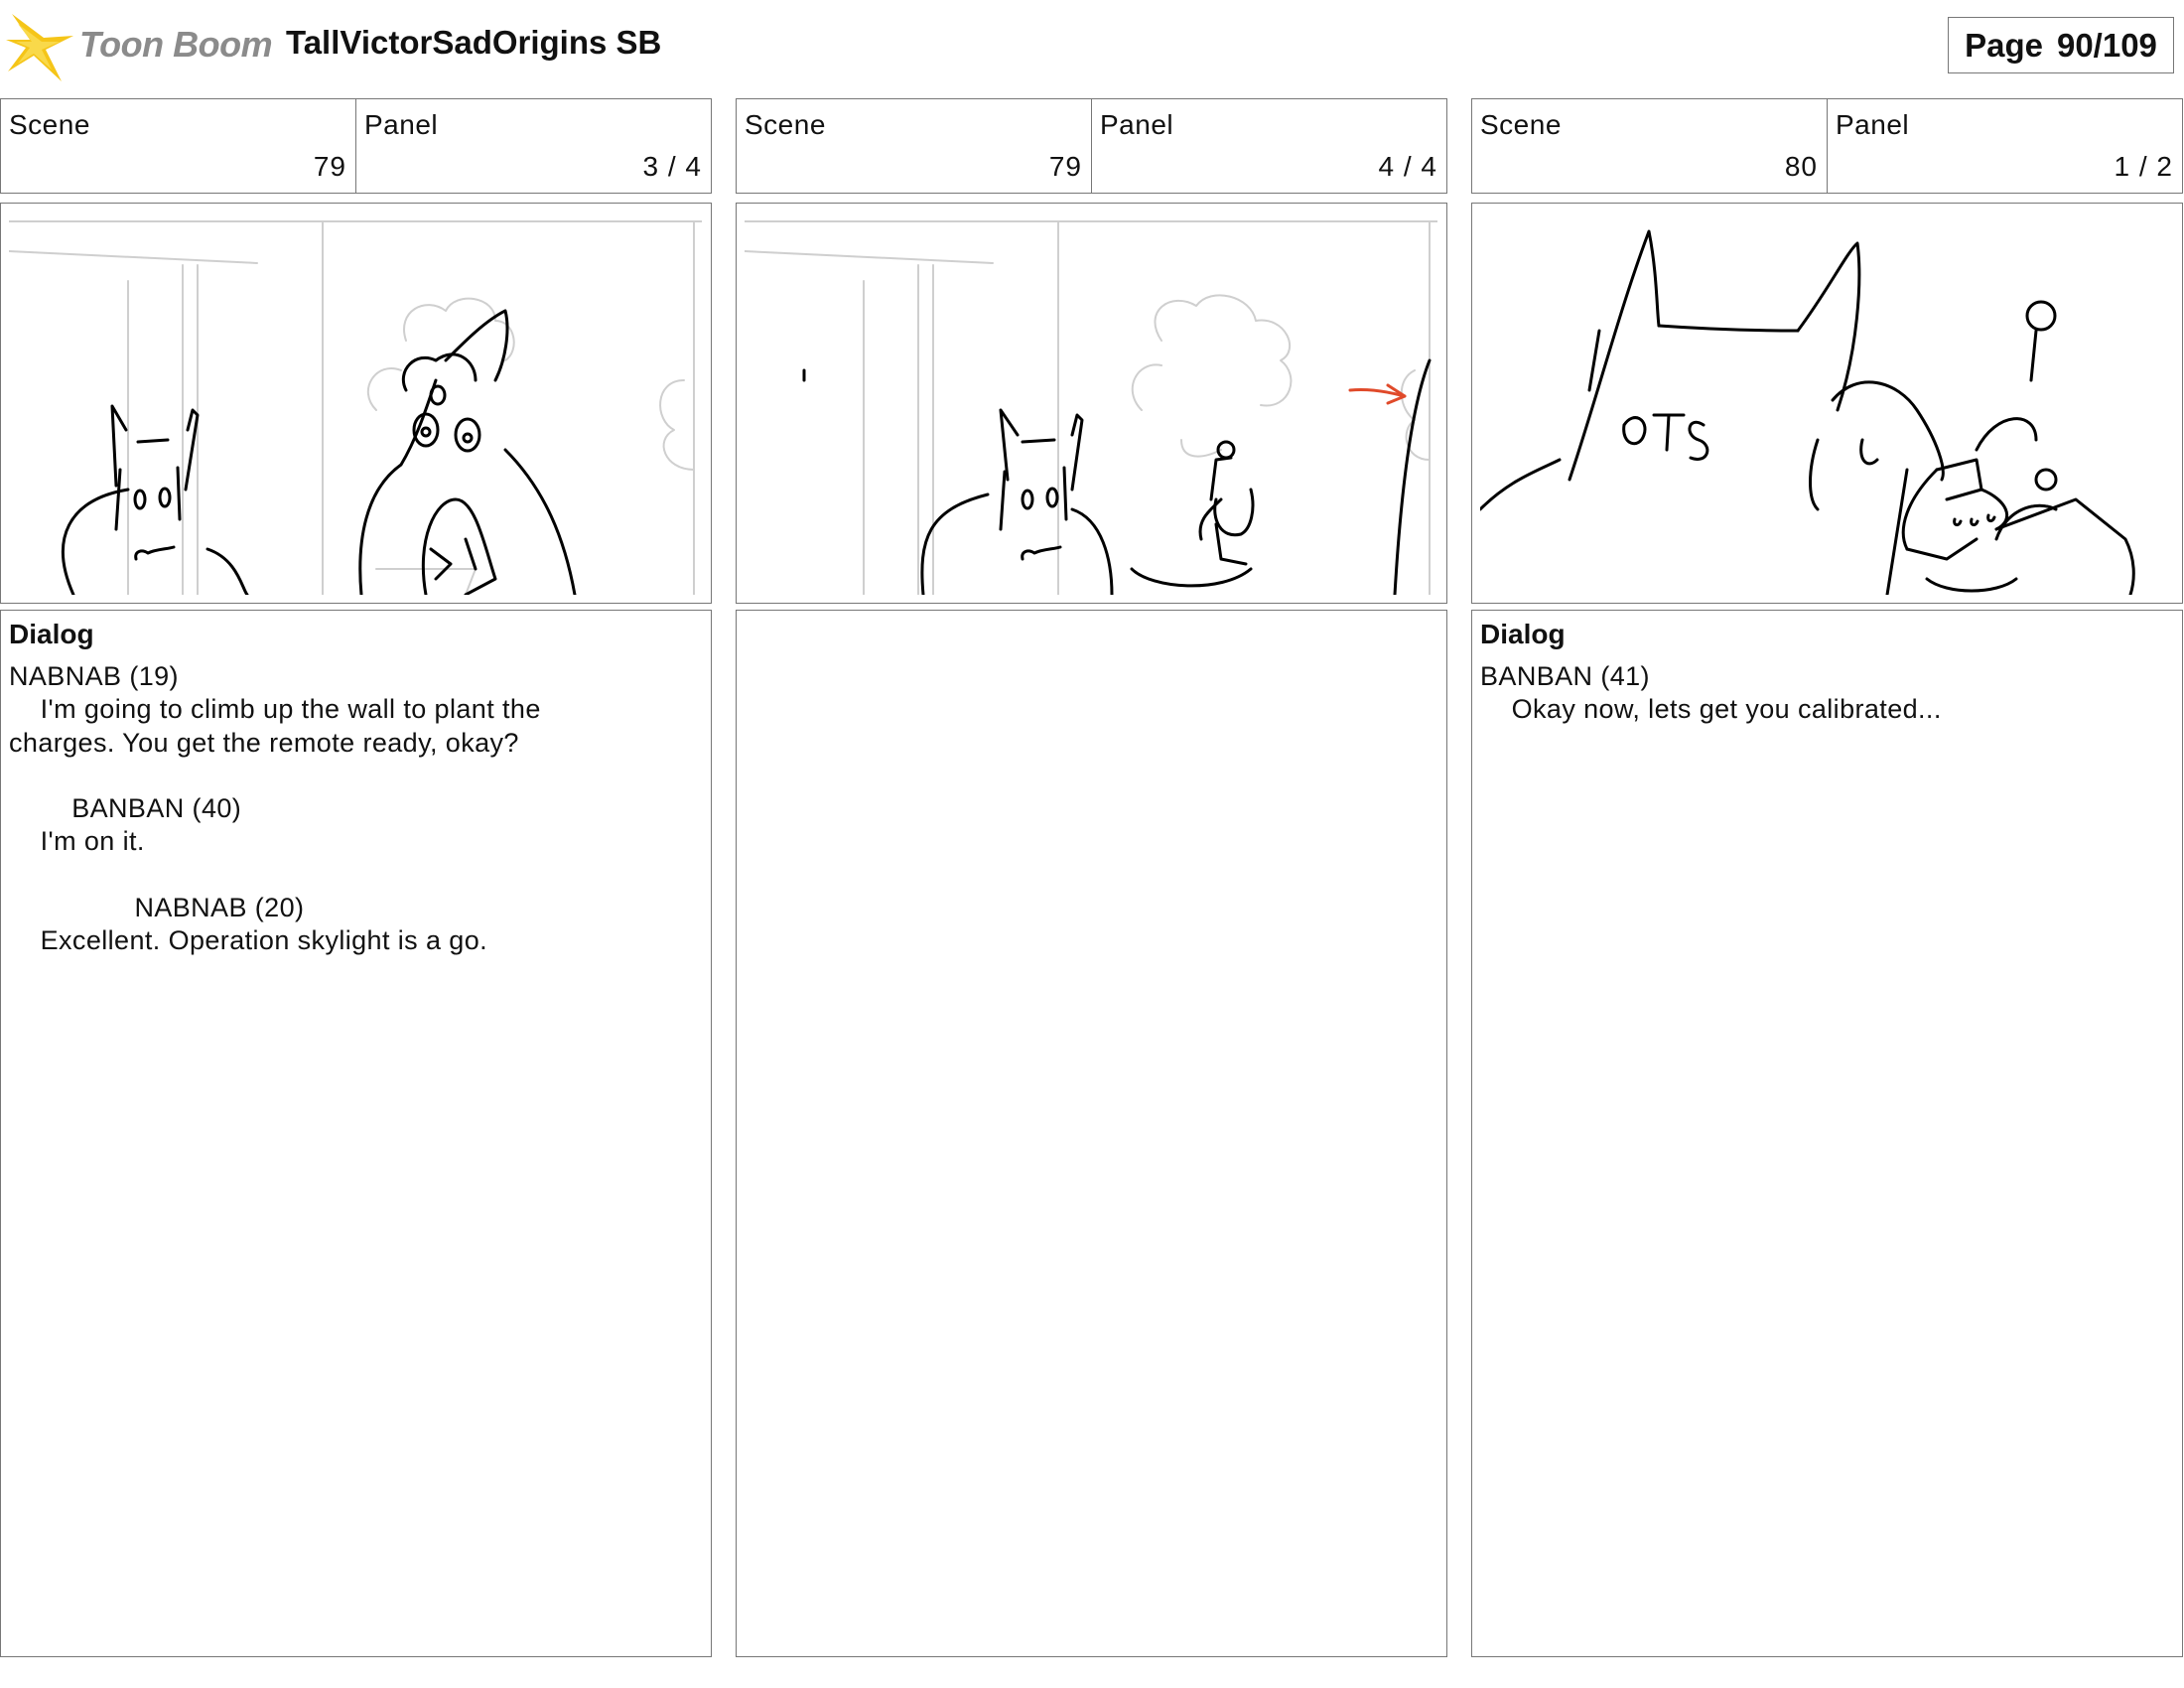  What do you see at coordinates (2106, 45) in the screenshot?
I see `page-number: 90/109` at bounding box center [2106, 45].